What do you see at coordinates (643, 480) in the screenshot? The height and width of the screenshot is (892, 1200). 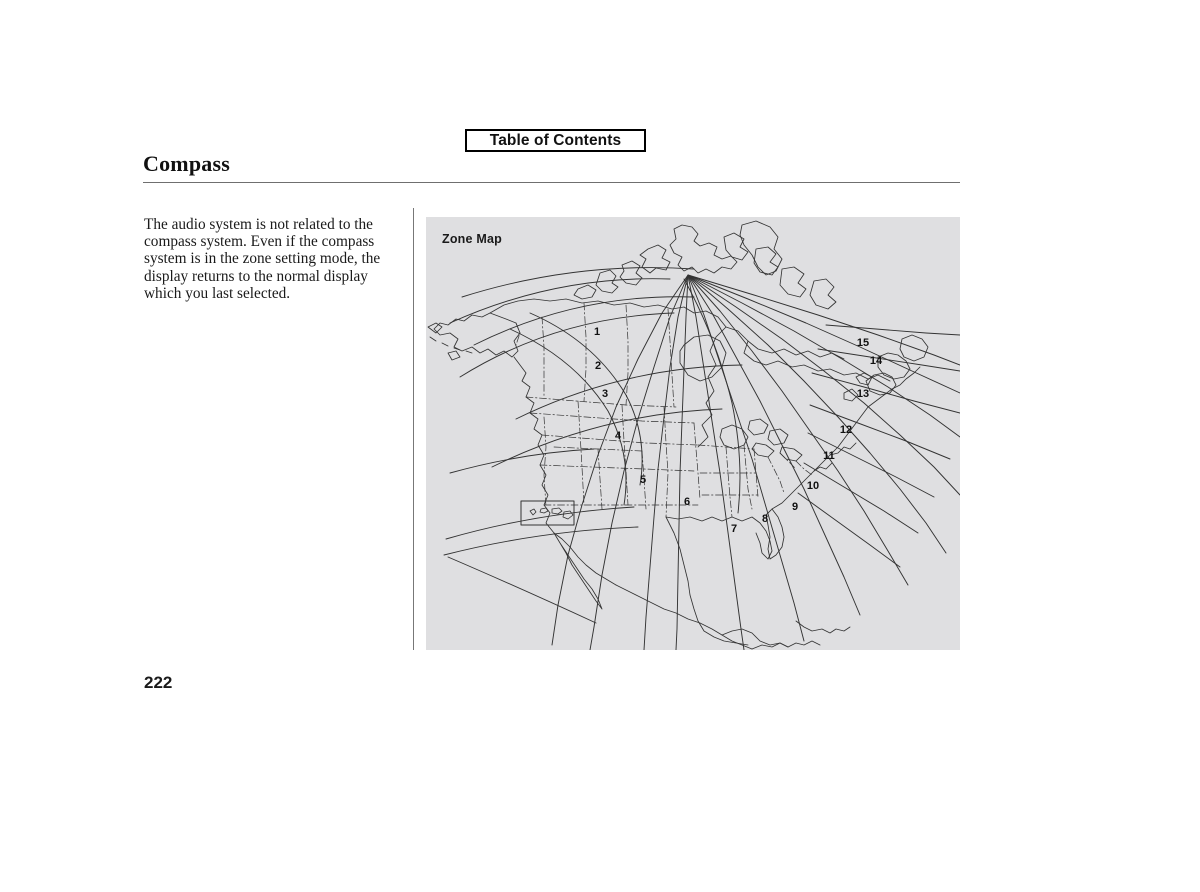 I see `zone-label-5: 5` at bounding box center [643, 480].